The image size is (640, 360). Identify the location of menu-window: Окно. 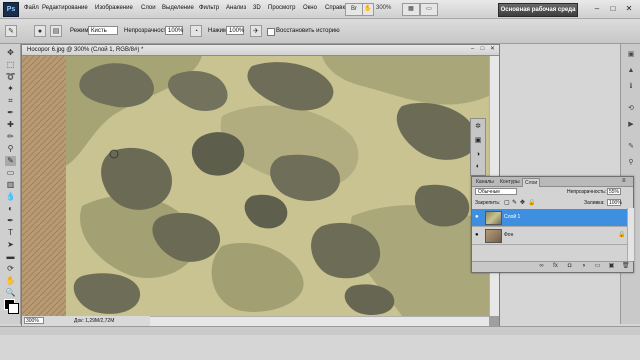
(310, 8).